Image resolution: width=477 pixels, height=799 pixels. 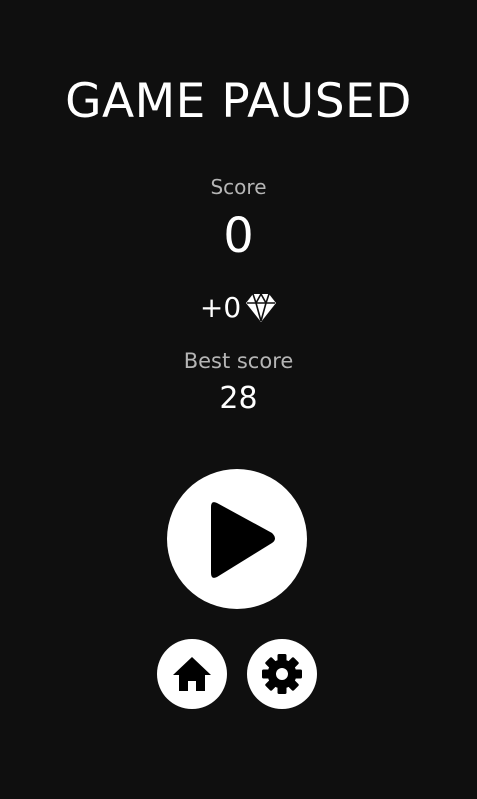 I want to click on home-button, so click(x=192, y=674).